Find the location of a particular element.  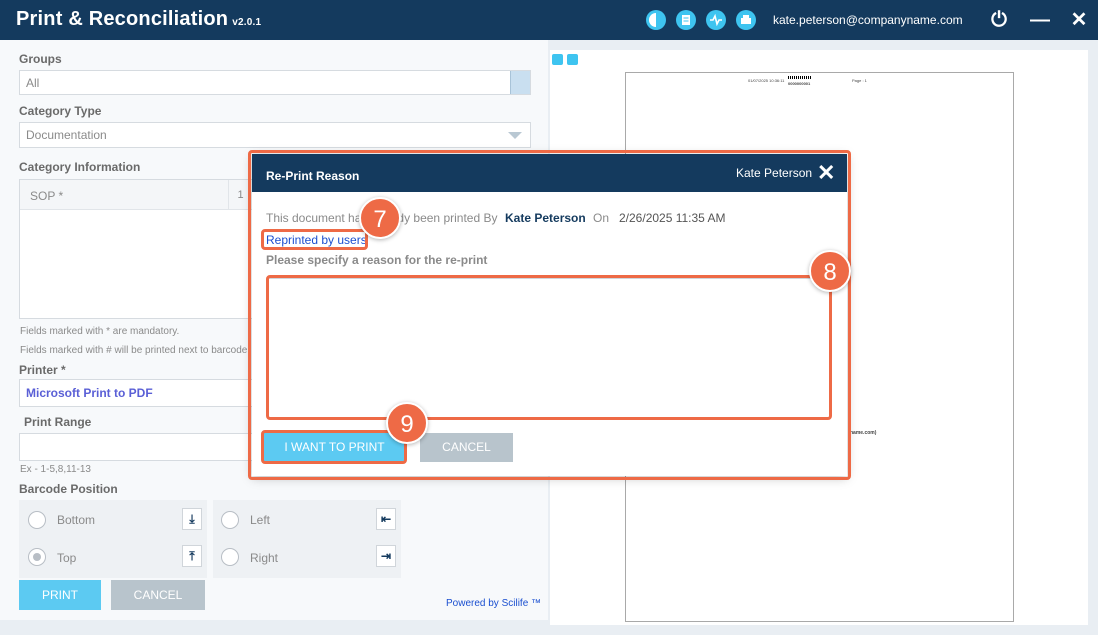

printer-label: Printer * is located at coordinates (42, 370).